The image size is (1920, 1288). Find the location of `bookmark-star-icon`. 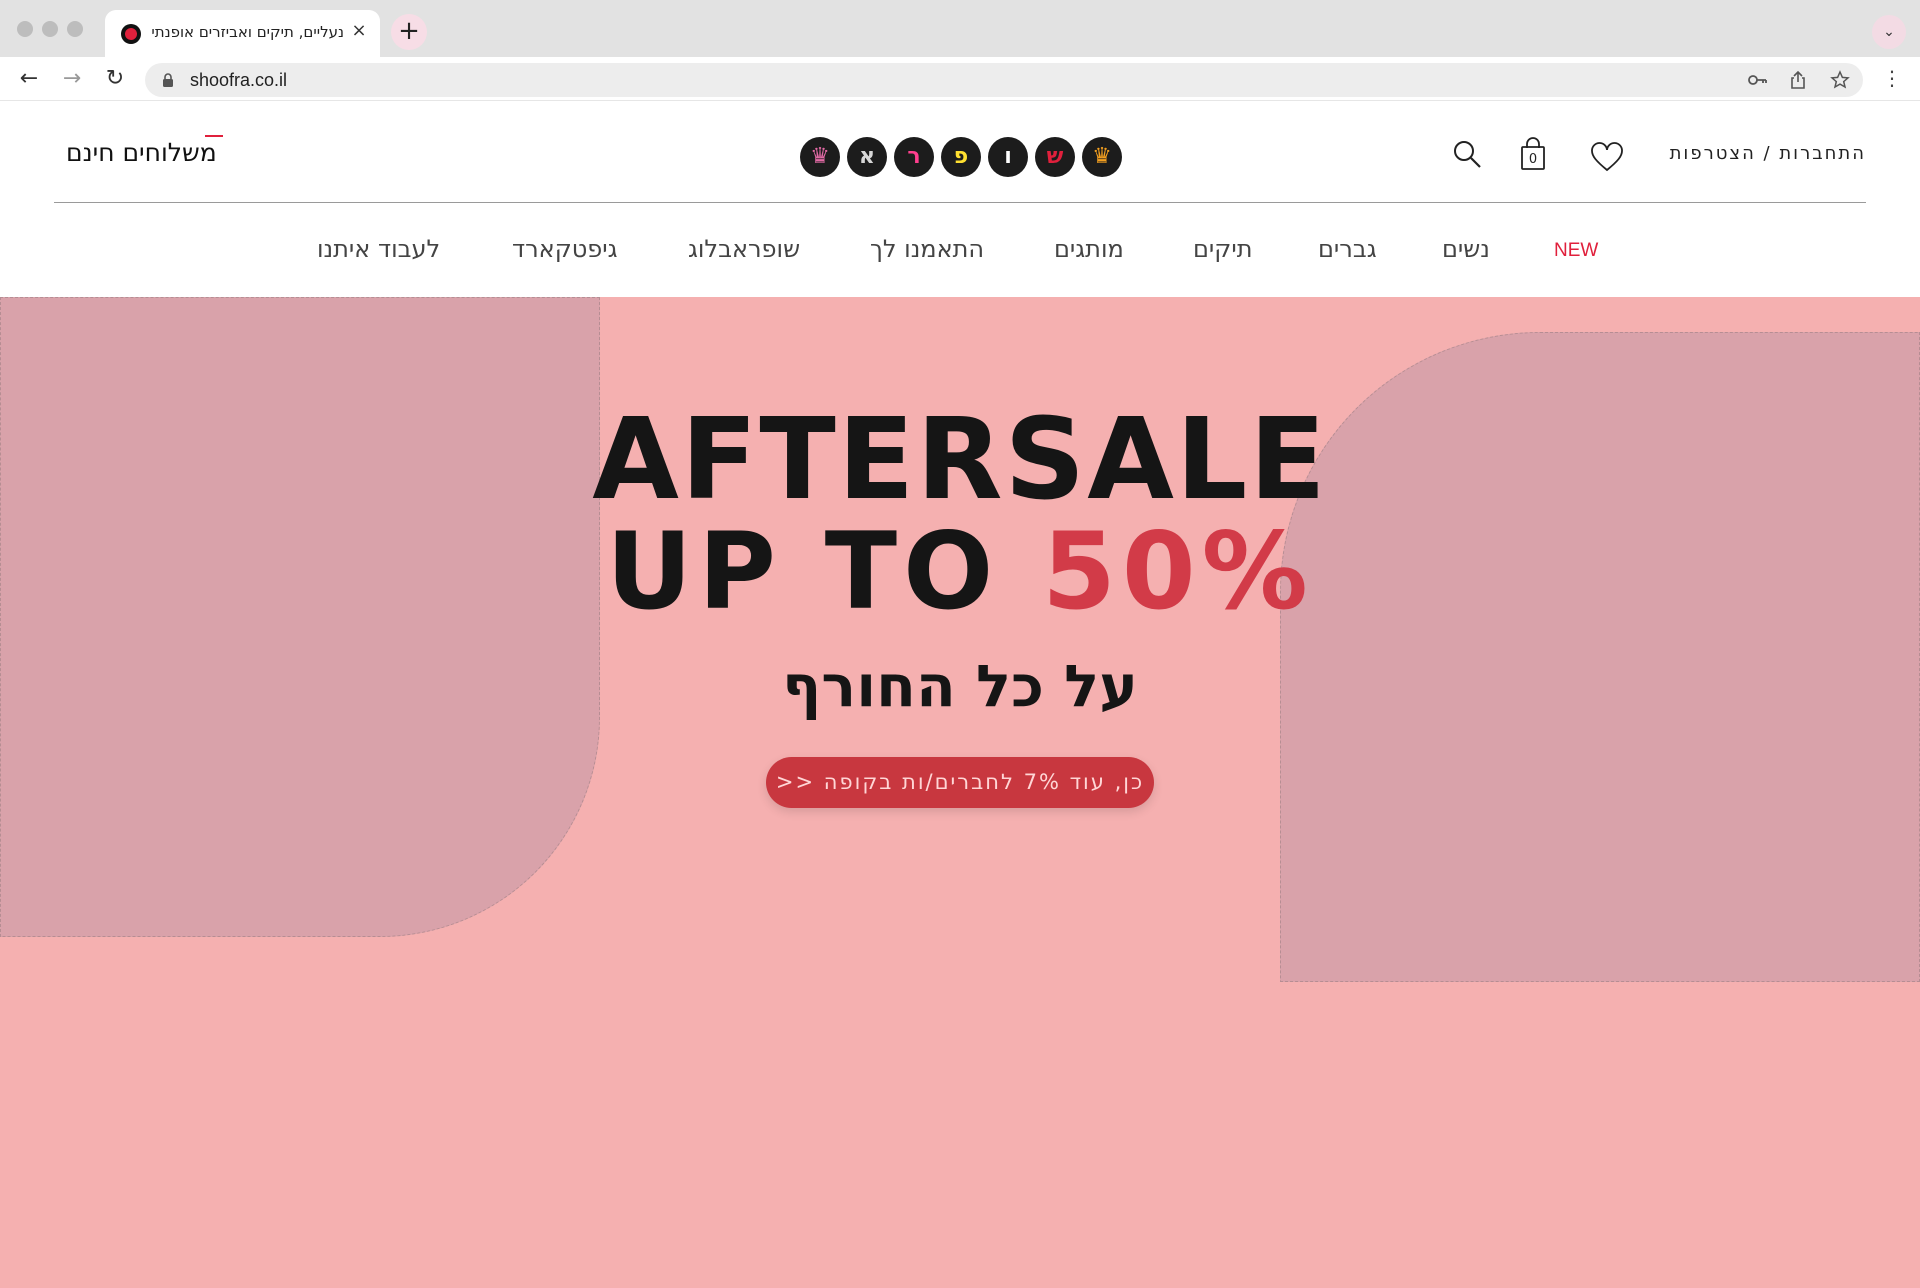

bookmark-star-icon is located at coordinates (1840, 80).